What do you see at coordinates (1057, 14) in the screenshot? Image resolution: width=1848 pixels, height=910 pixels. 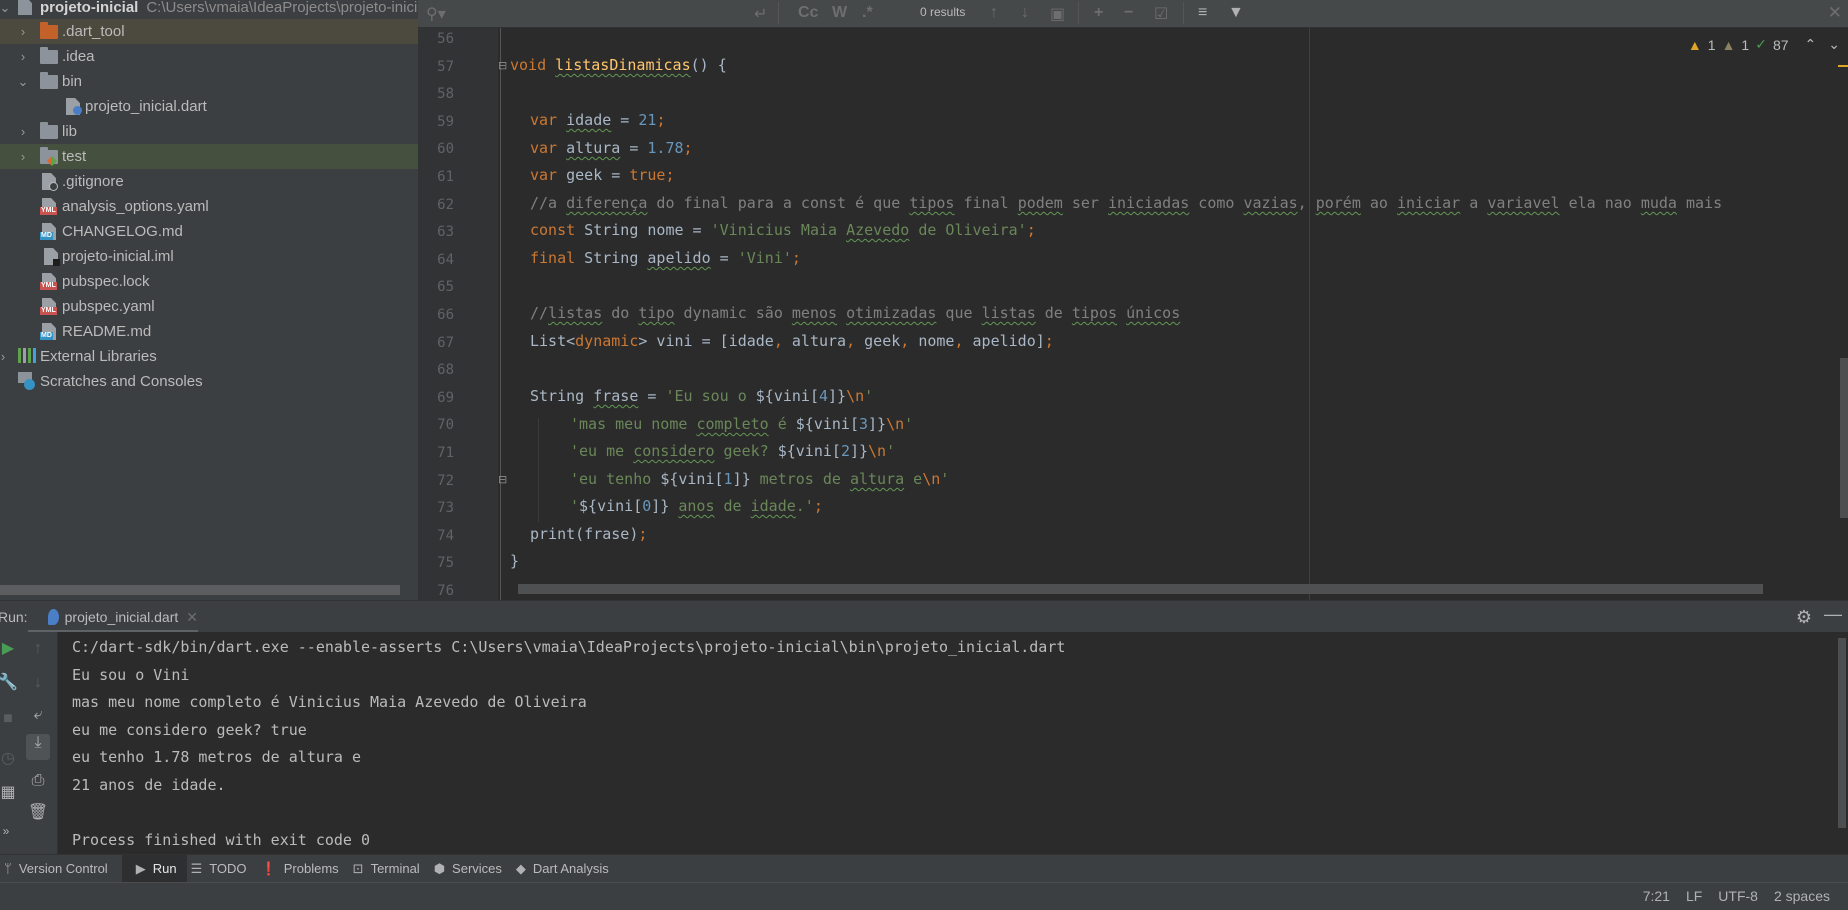 I see `select-all-occurrences-icon: ▣` at bounding box center [1057, 14].